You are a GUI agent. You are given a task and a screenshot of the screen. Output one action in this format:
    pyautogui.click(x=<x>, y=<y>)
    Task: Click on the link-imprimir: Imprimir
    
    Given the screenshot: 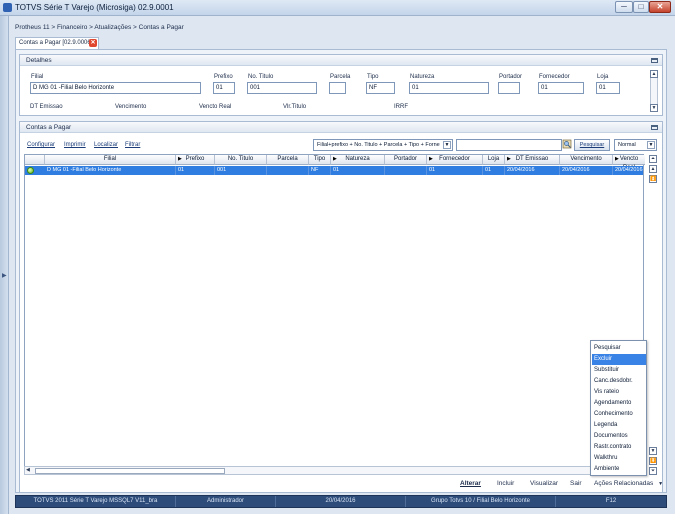 What is the action you would take?
    pyautogui.click(x=75, y=145)
    